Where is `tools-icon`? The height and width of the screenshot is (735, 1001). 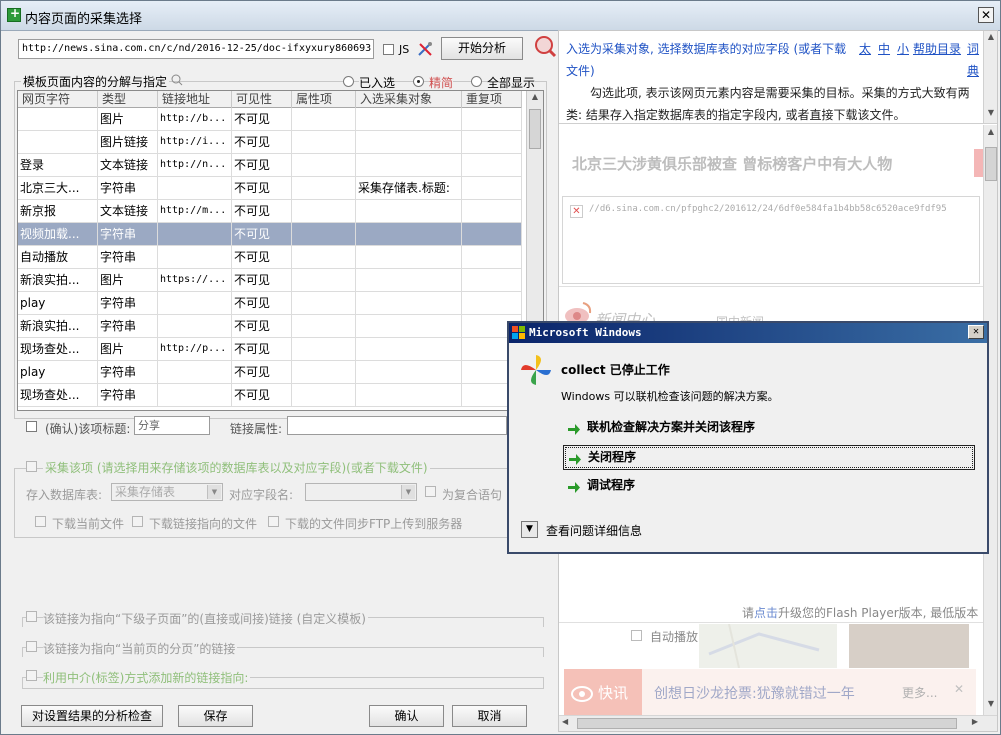 tools-icon is located at coordinates (425, 49).